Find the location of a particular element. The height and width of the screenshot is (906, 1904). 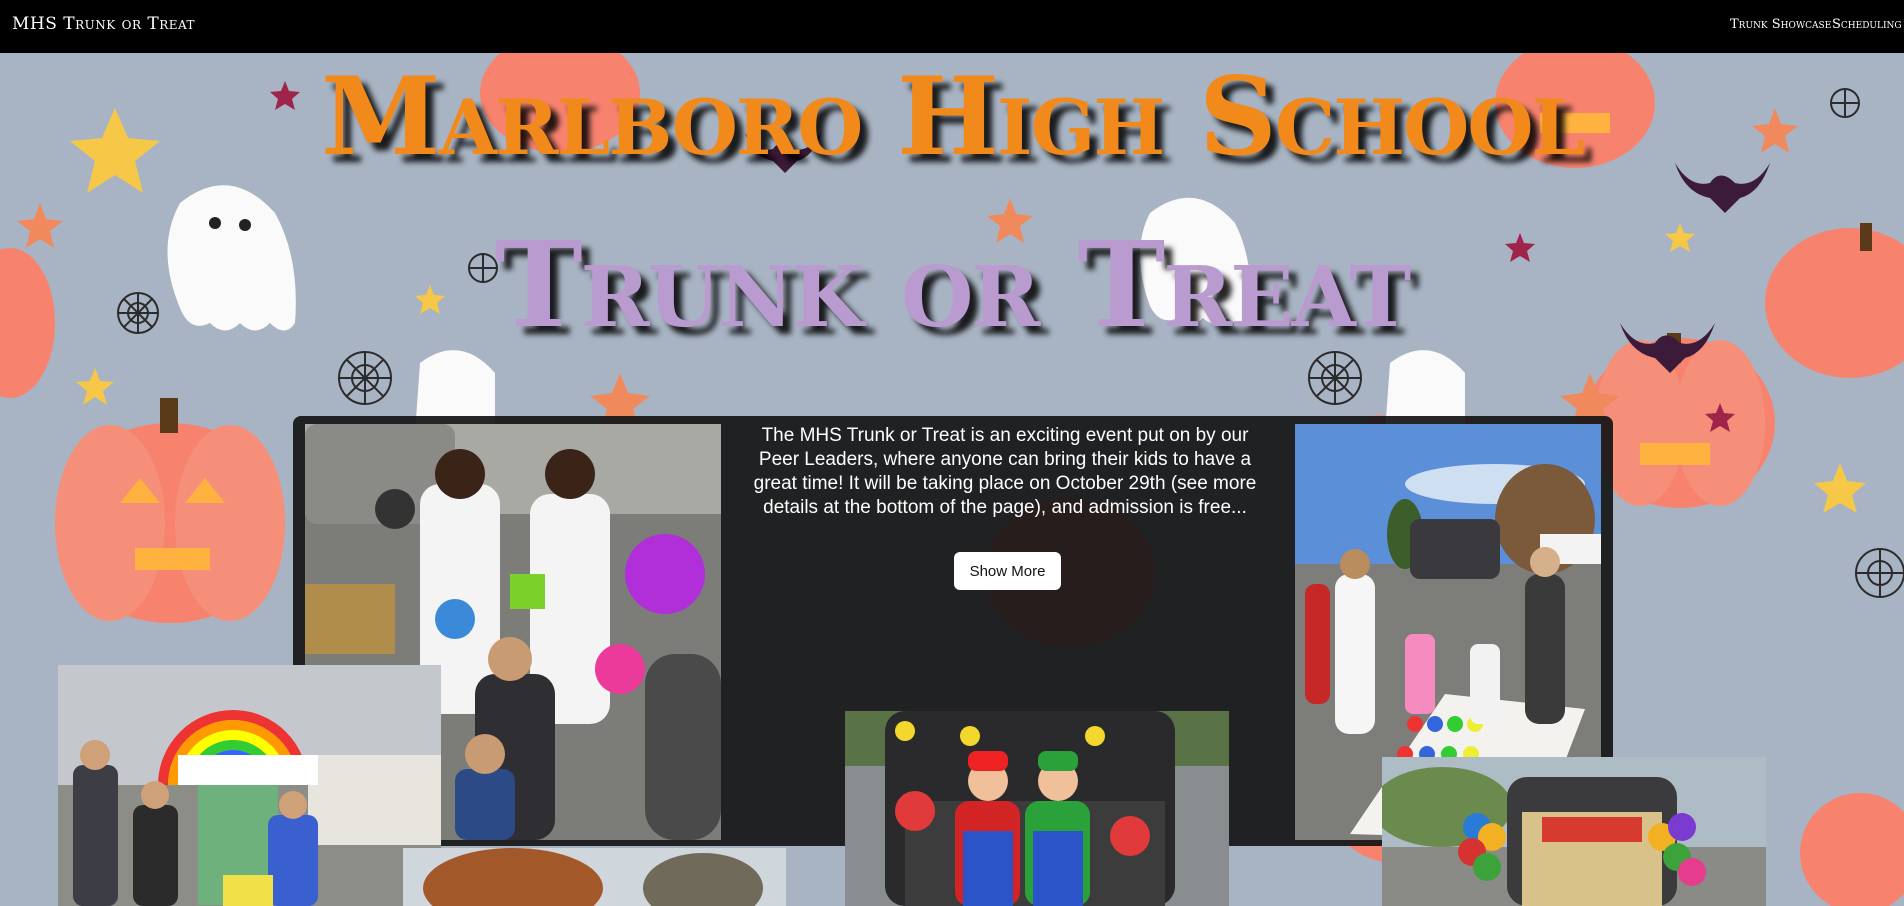

photo-balloon-trunk is located at coordinates (1574, 831).